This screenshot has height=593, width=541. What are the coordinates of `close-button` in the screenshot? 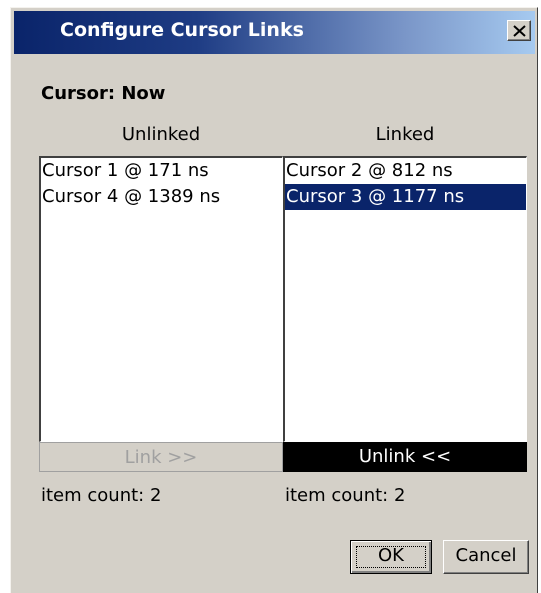 It's located at (519, 30).